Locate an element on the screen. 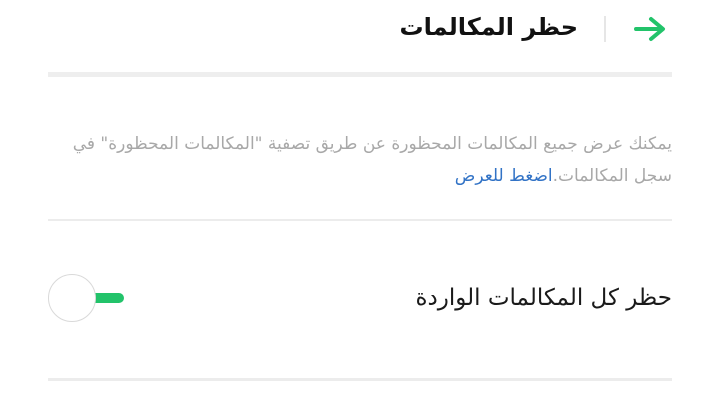 The width and height of the screenshot is (720, 405). toggle-knob is located at coordinates (72, 298).